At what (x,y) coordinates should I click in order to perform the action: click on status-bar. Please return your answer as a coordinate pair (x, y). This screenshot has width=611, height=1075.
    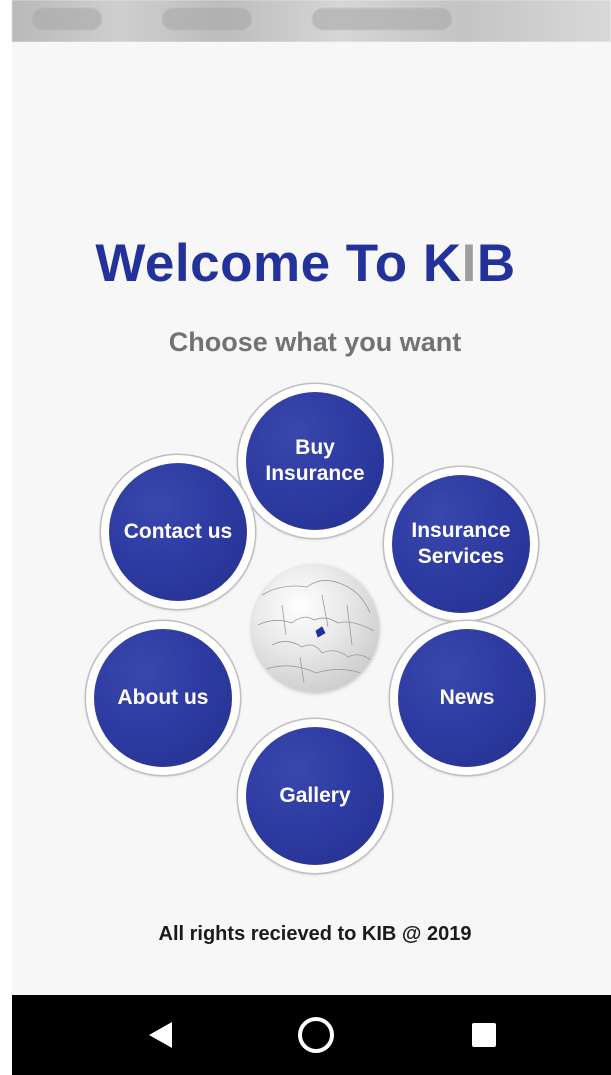
    Looking at the image, I should click on (311, 21).